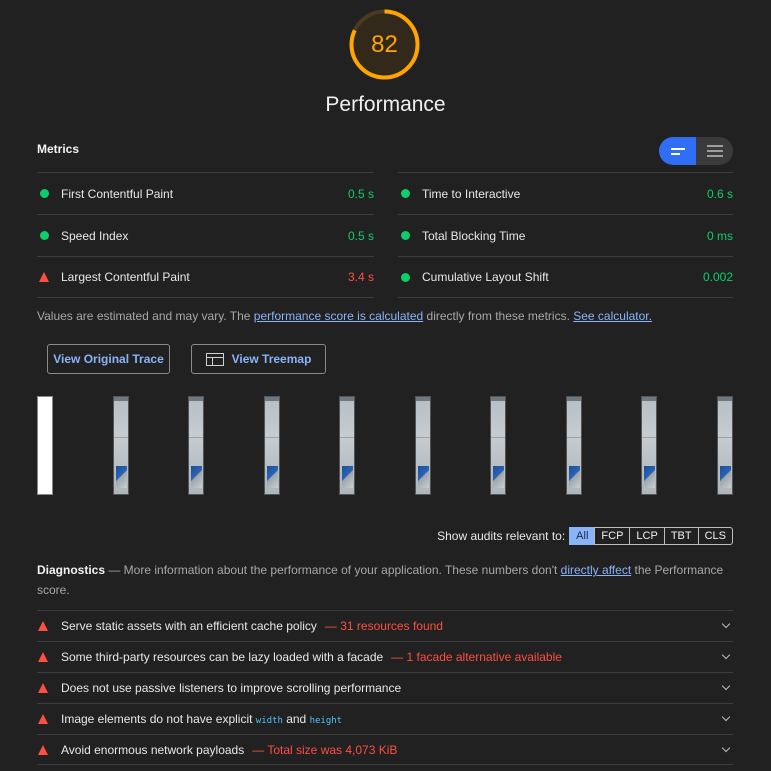  Describe the element at coordinates (58, 149) in the screenshot. I see `metrics-heading: Metrics` at that location.